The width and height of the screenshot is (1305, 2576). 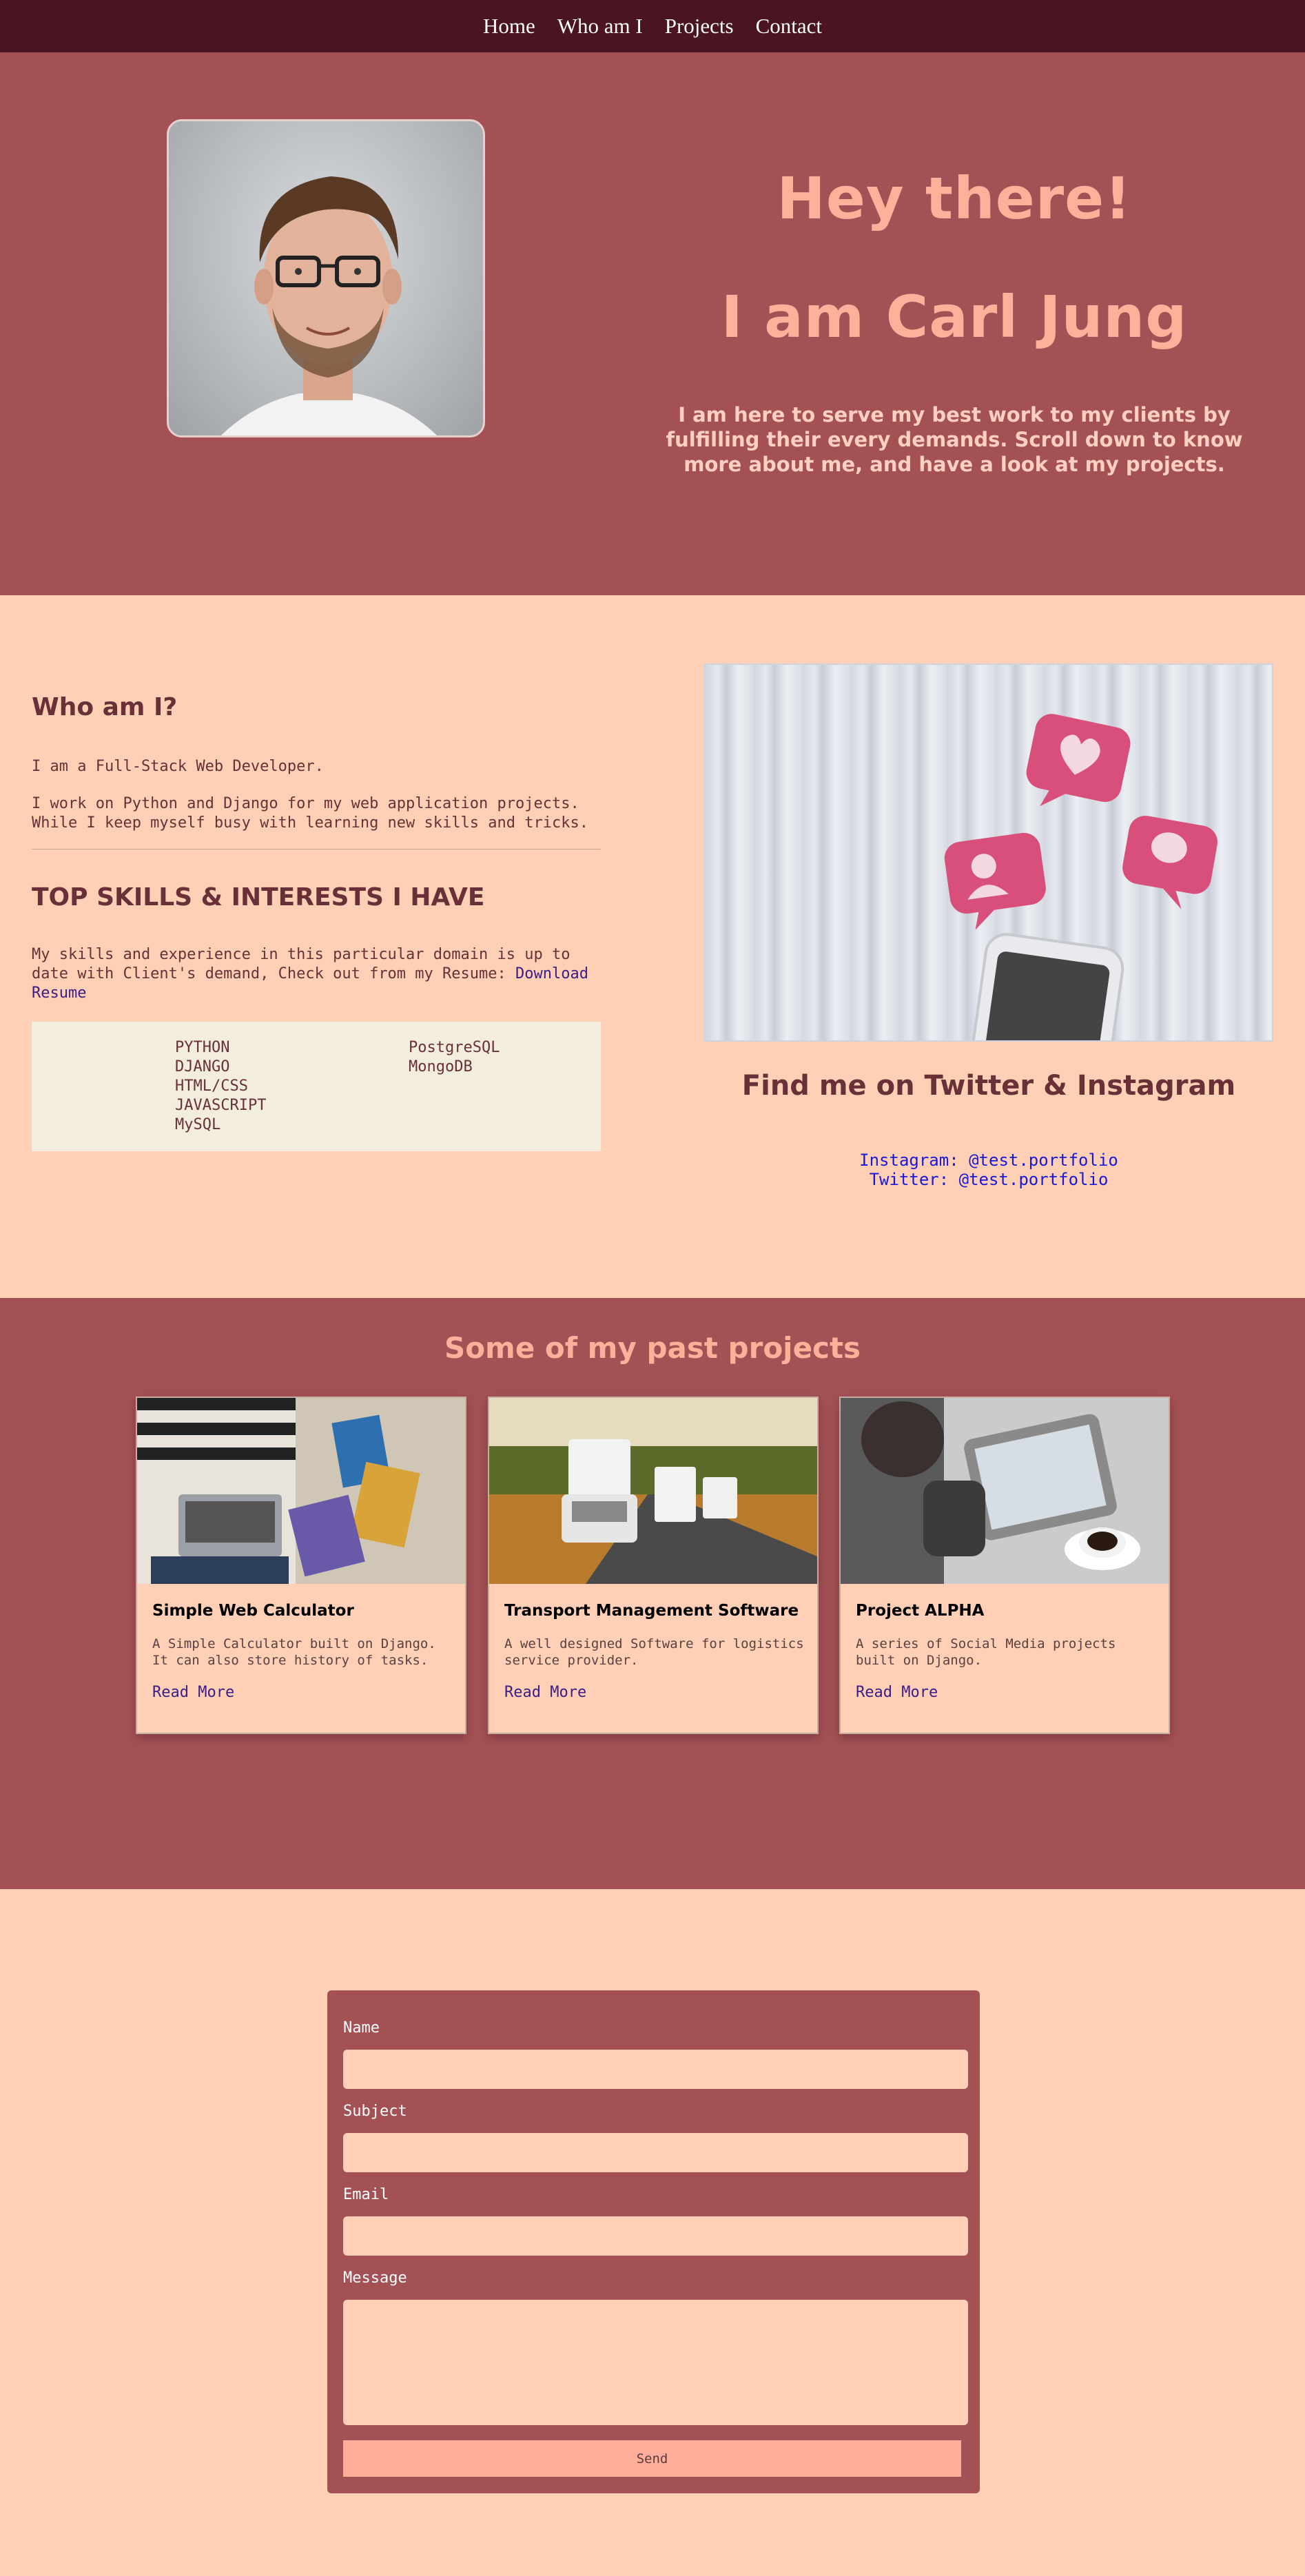 What do you see at coordinates (655, 2069) in the screenshot?
I see `name-field` at bounding box center [655, 2069].